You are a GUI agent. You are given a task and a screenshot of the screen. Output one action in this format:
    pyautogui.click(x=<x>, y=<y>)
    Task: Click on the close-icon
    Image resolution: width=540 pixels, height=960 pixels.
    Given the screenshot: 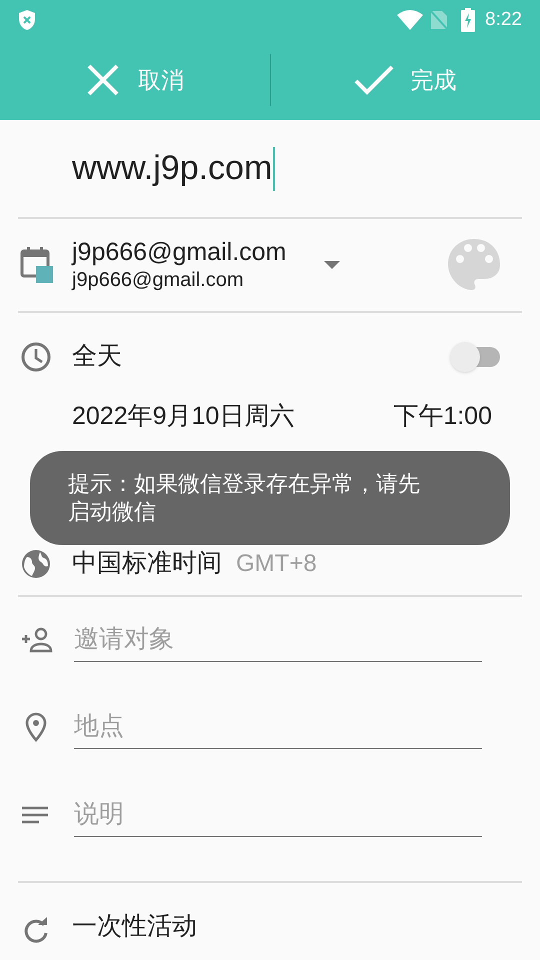 What is the action you would take?
    pyautogui.click(x=103, y=80)
    